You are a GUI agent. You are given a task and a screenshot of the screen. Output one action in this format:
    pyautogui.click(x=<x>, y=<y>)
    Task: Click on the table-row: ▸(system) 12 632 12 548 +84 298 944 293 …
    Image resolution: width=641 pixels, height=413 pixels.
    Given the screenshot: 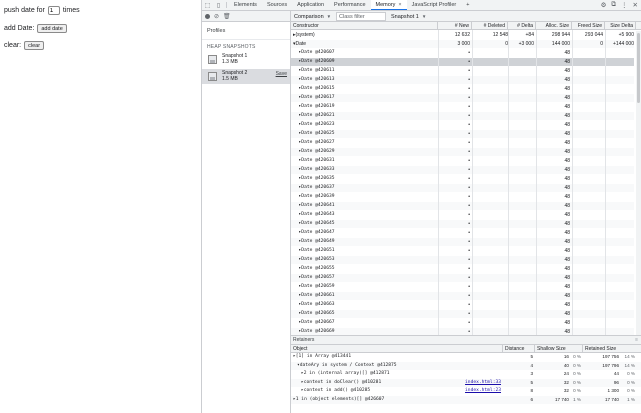 What is the action you would take?
    pyautogui.click(x=462, y=35)
    